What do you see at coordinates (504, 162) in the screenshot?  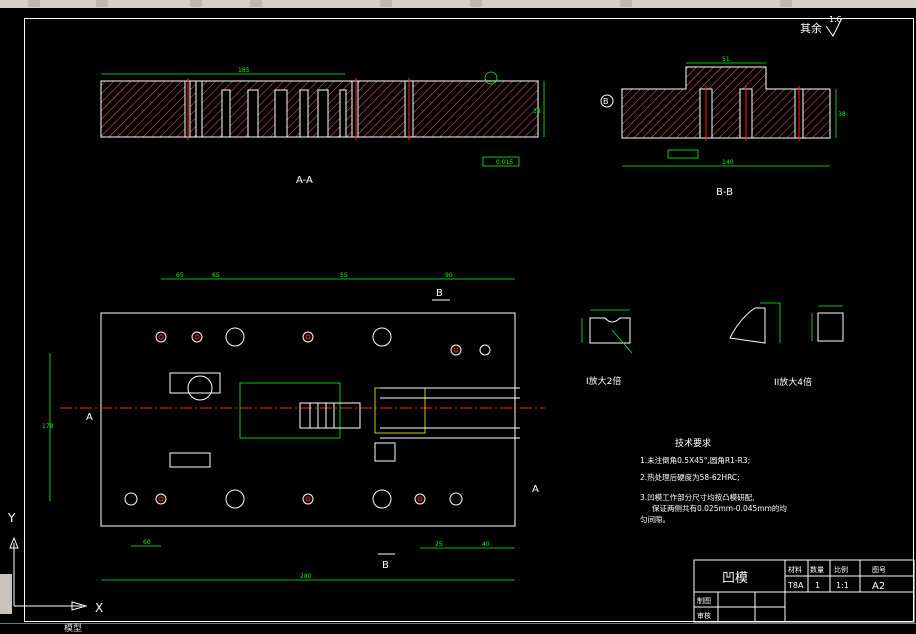 I see `aa-tolerance: 0.015` at bounding box center [504, 162].